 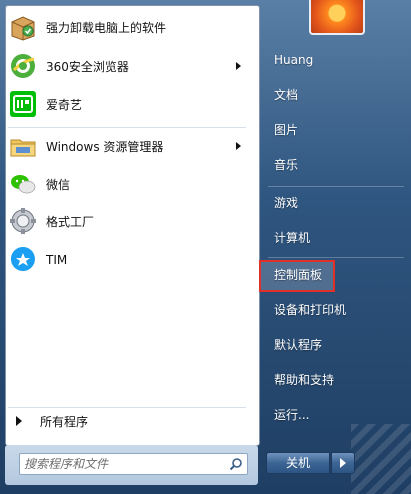 I want to click on wechat-icon, so click(x=23, y=184).